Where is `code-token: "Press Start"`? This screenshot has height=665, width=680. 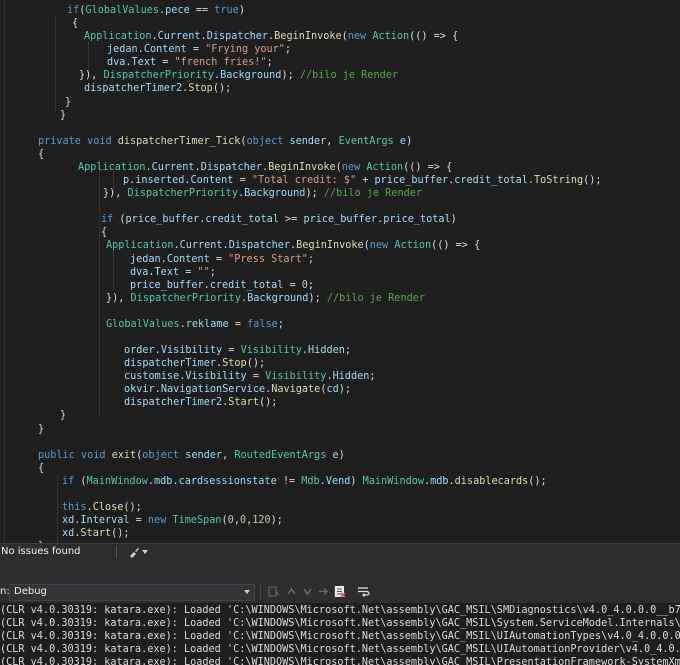 code-token: "Press Start" is located at coordinates (268, 259).